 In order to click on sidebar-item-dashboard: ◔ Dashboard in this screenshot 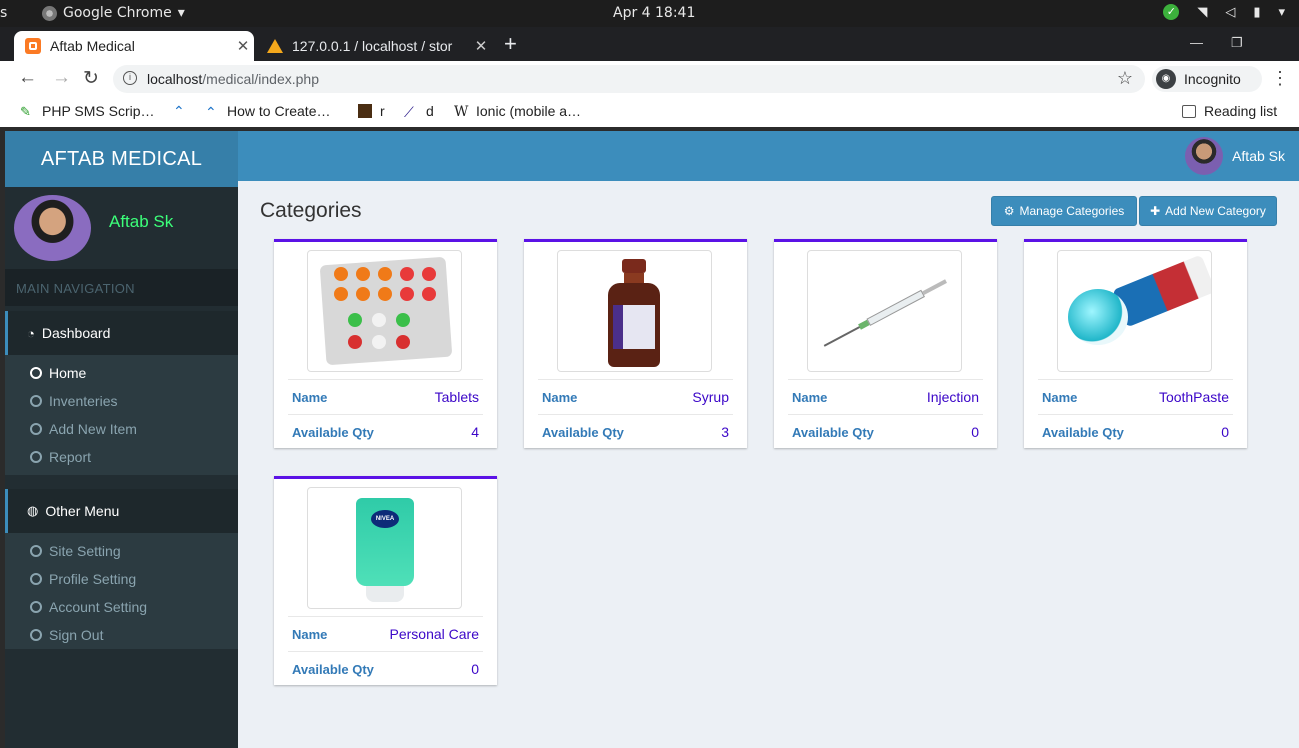, I will do `click(121, 333)`.